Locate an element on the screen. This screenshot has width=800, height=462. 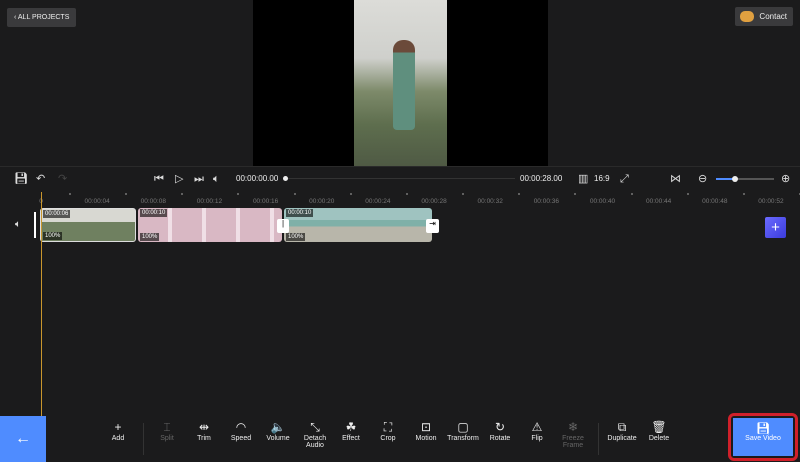
scrub-bar is located at coordinates (400, 178).